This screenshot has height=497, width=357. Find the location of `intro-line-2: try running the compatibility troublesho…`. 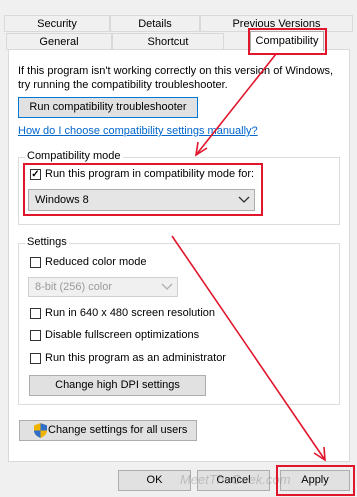

intro-line-2: try running the compatibility troublesho… is located at coordinates (123, 85).